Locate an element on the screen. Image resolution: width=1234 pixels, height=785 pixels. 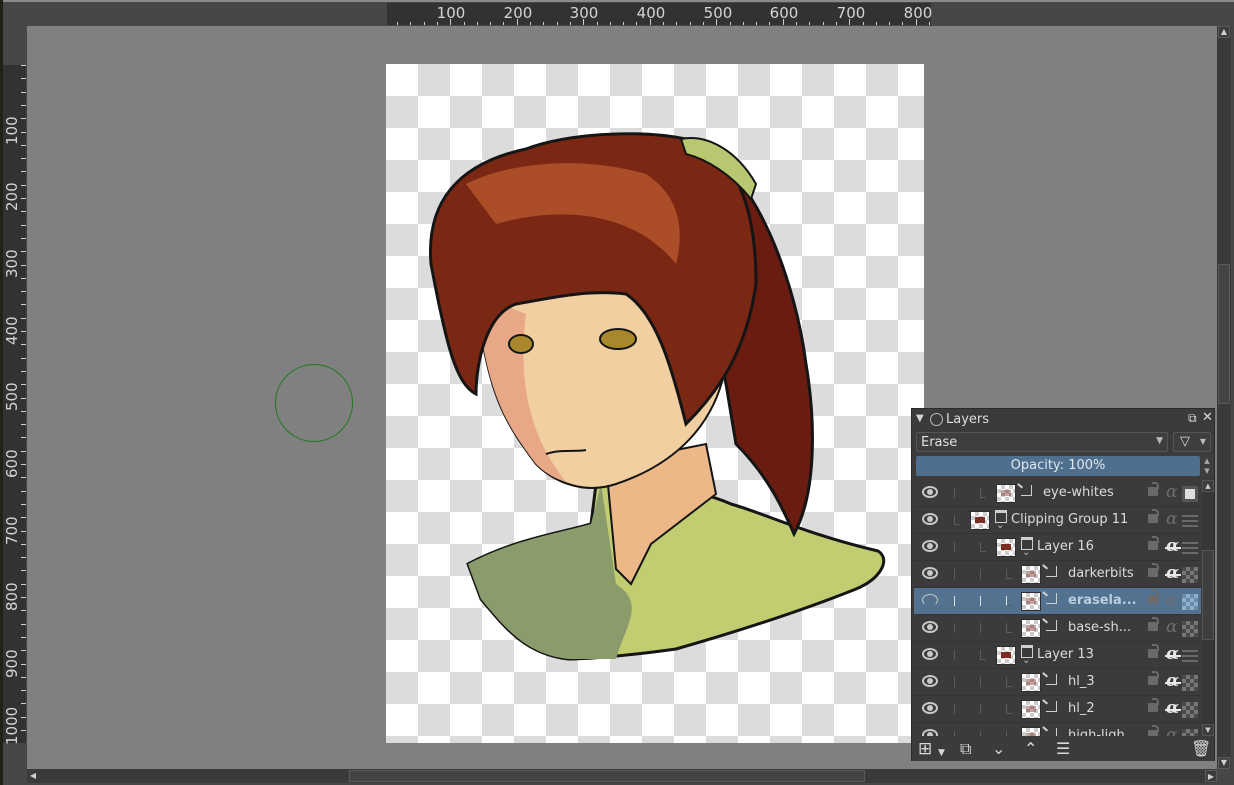
scroll-right-arrow: ▶ is located at coordinates (1211, 776).